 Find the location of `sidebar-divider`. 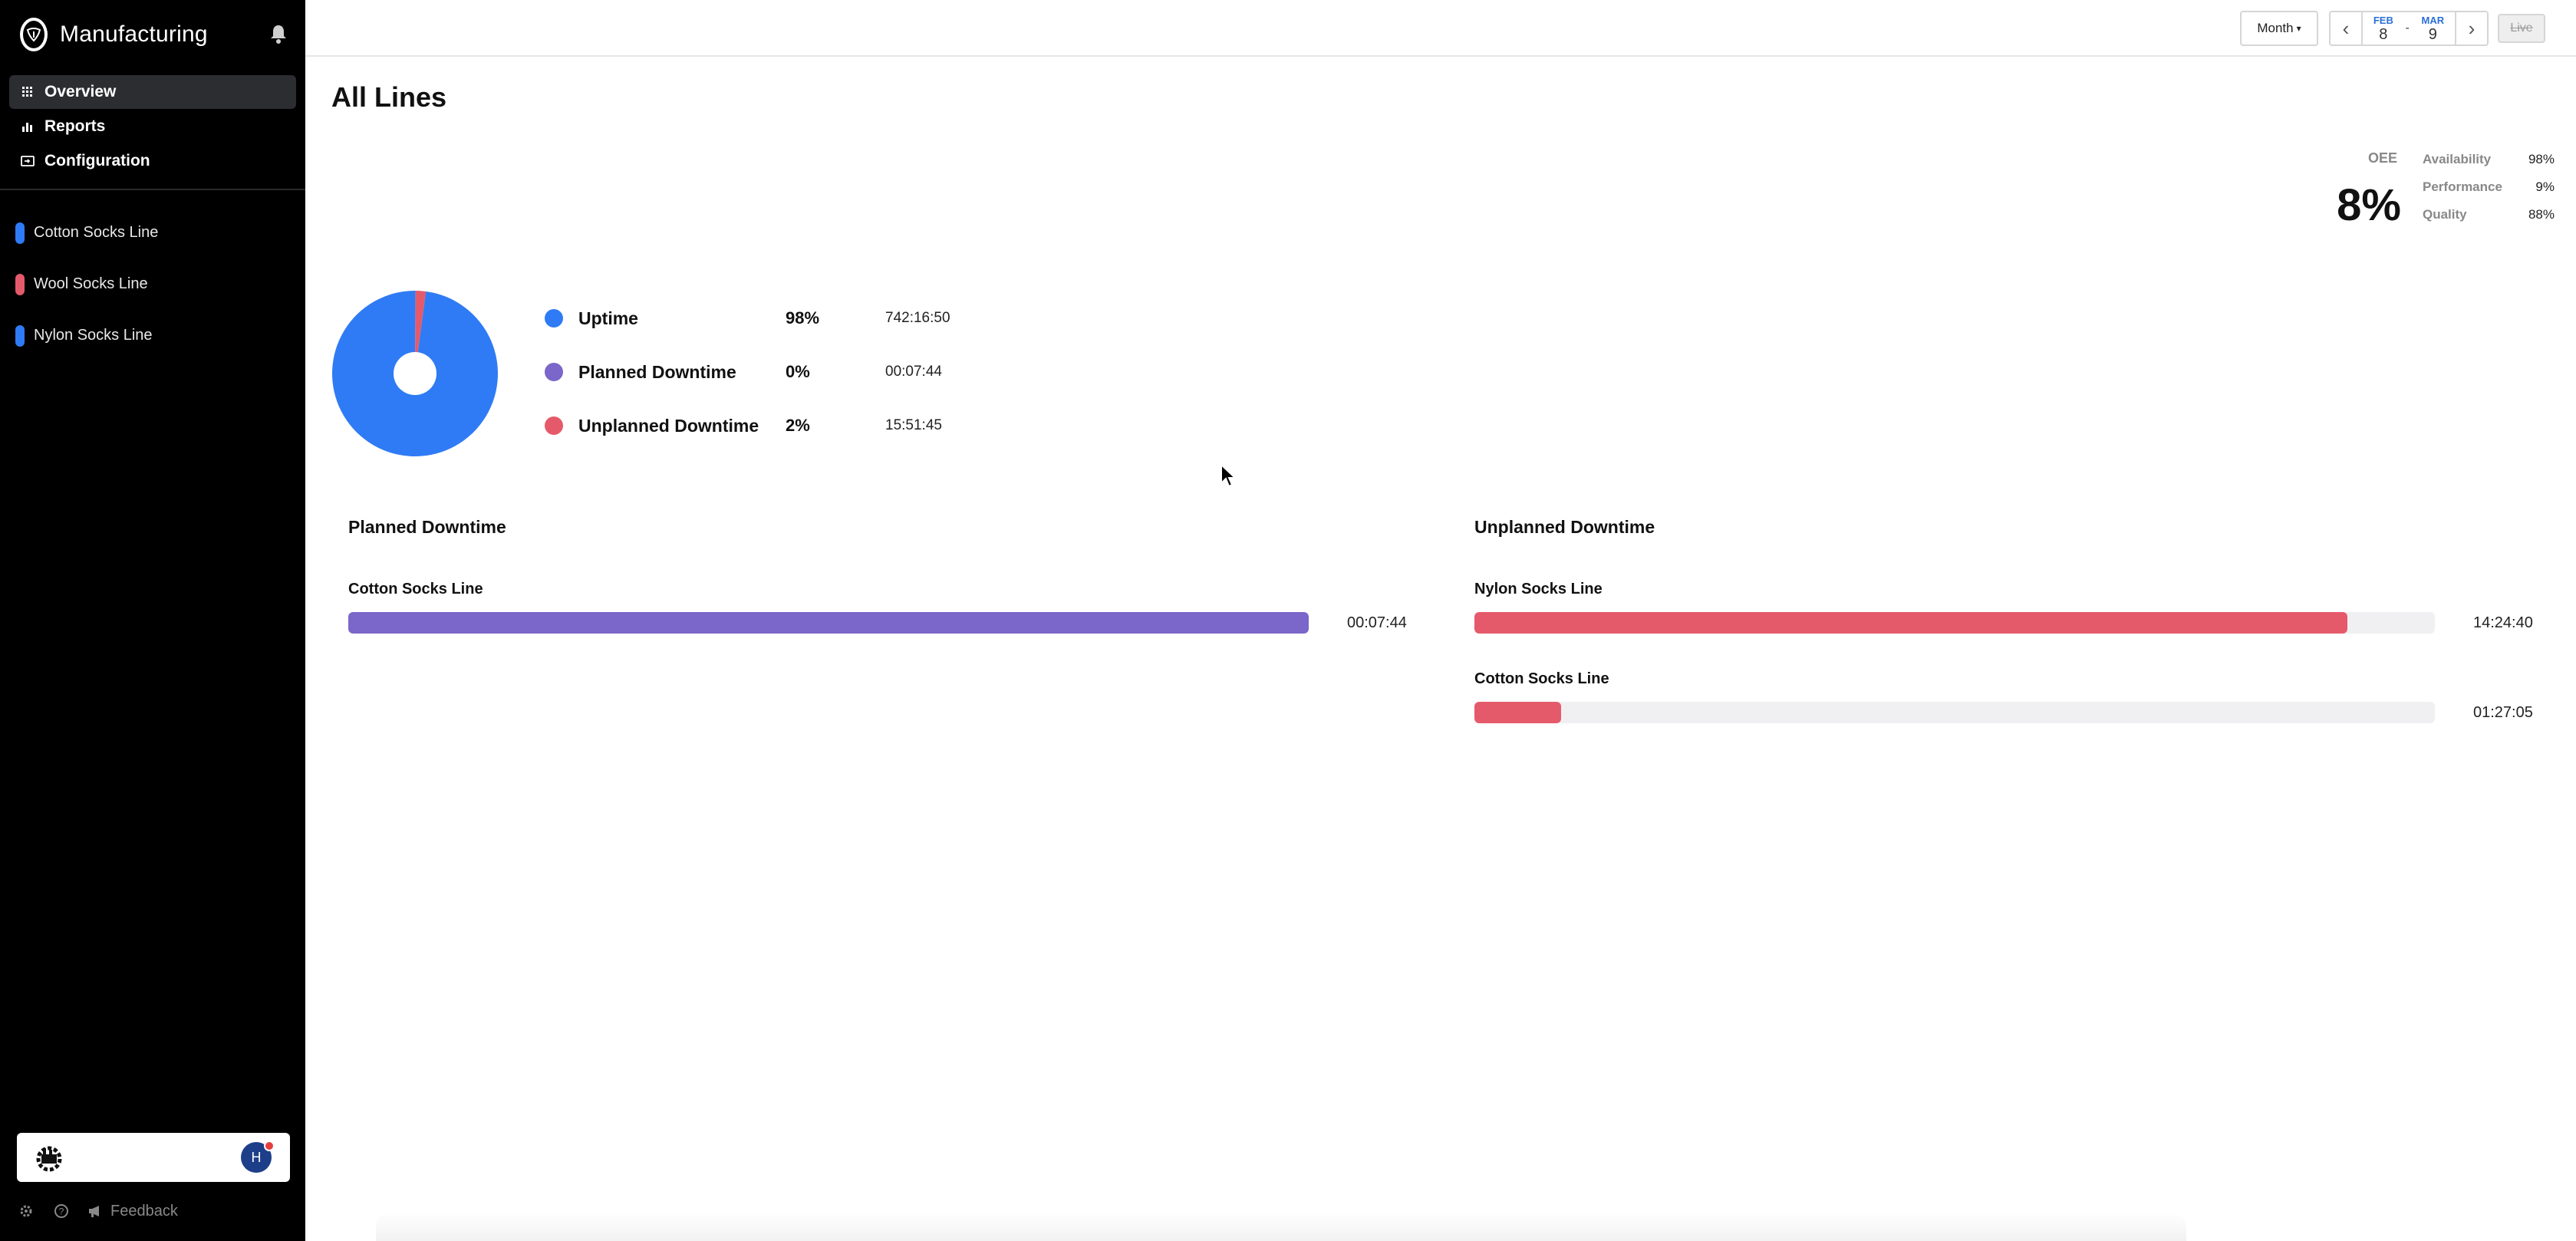

sidebar-divider is located at coordinates (152, 190).